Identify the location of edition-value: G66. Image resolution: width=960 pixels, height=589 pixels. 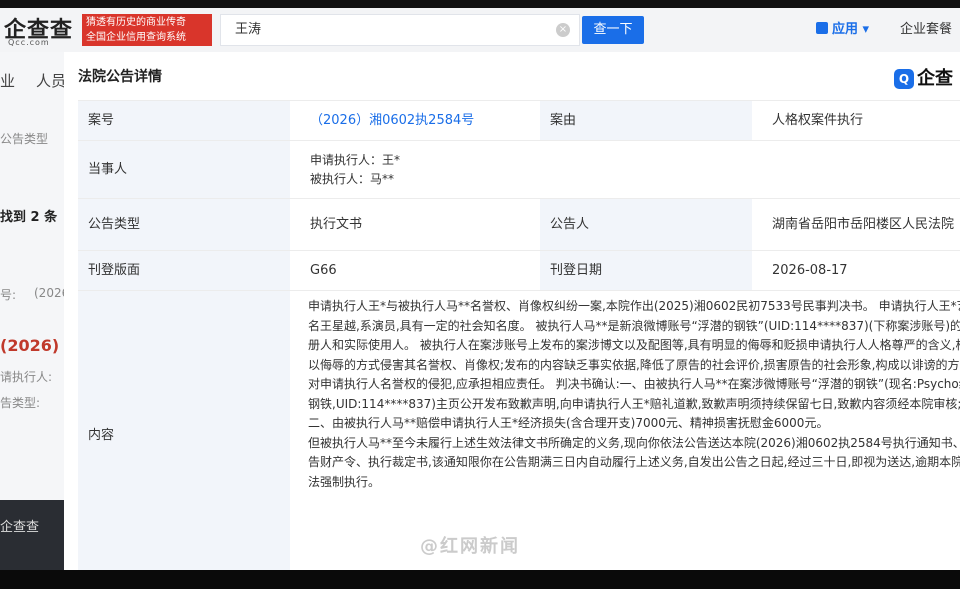
(323, 270).